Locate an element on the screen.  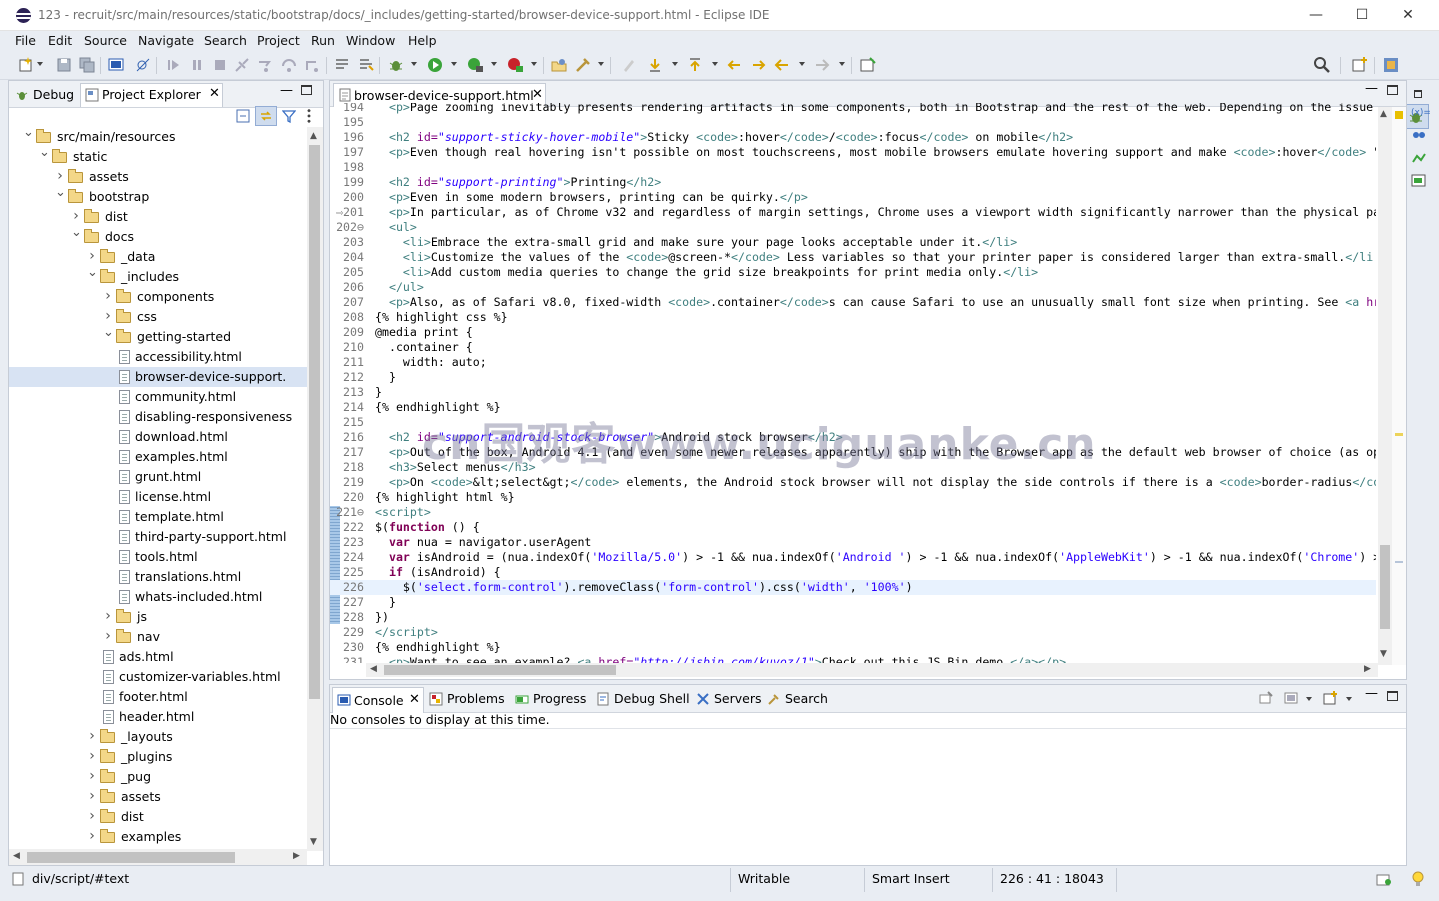
tree-folder: › _data is located at coordinates (158, 257).